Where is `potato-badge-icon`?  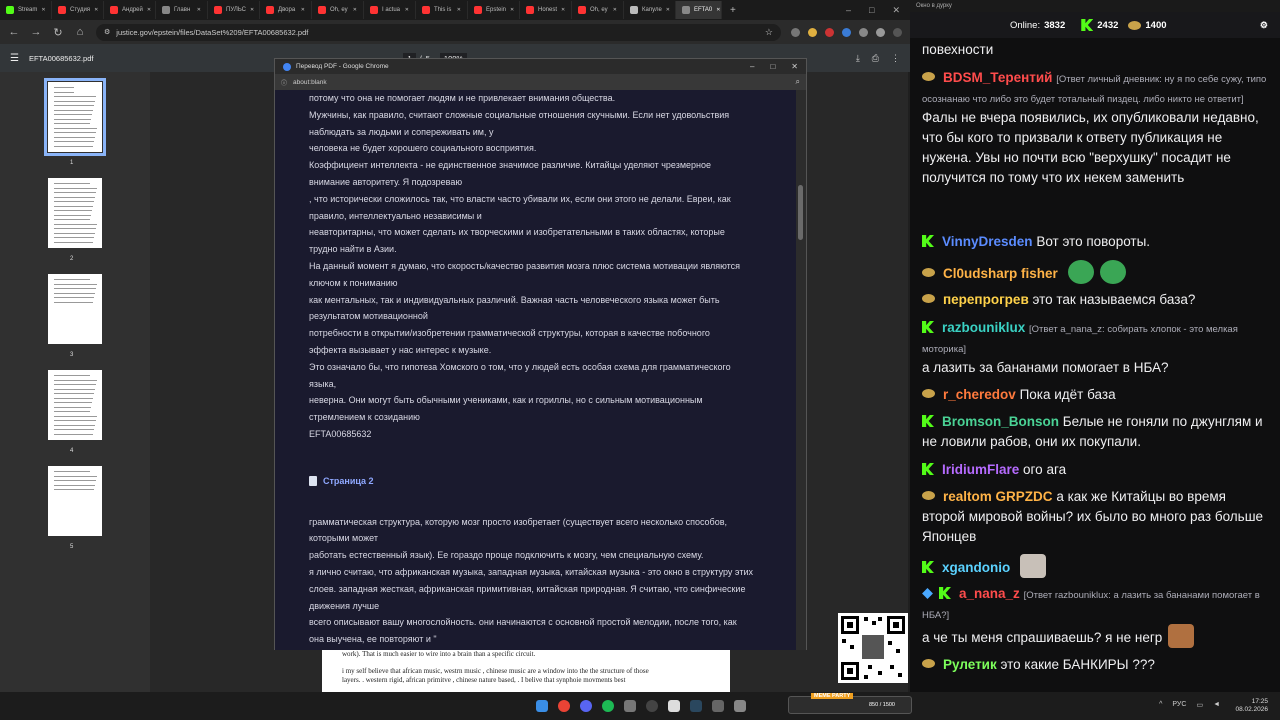
potato-badge-icon is located at coordinates (928, 663).